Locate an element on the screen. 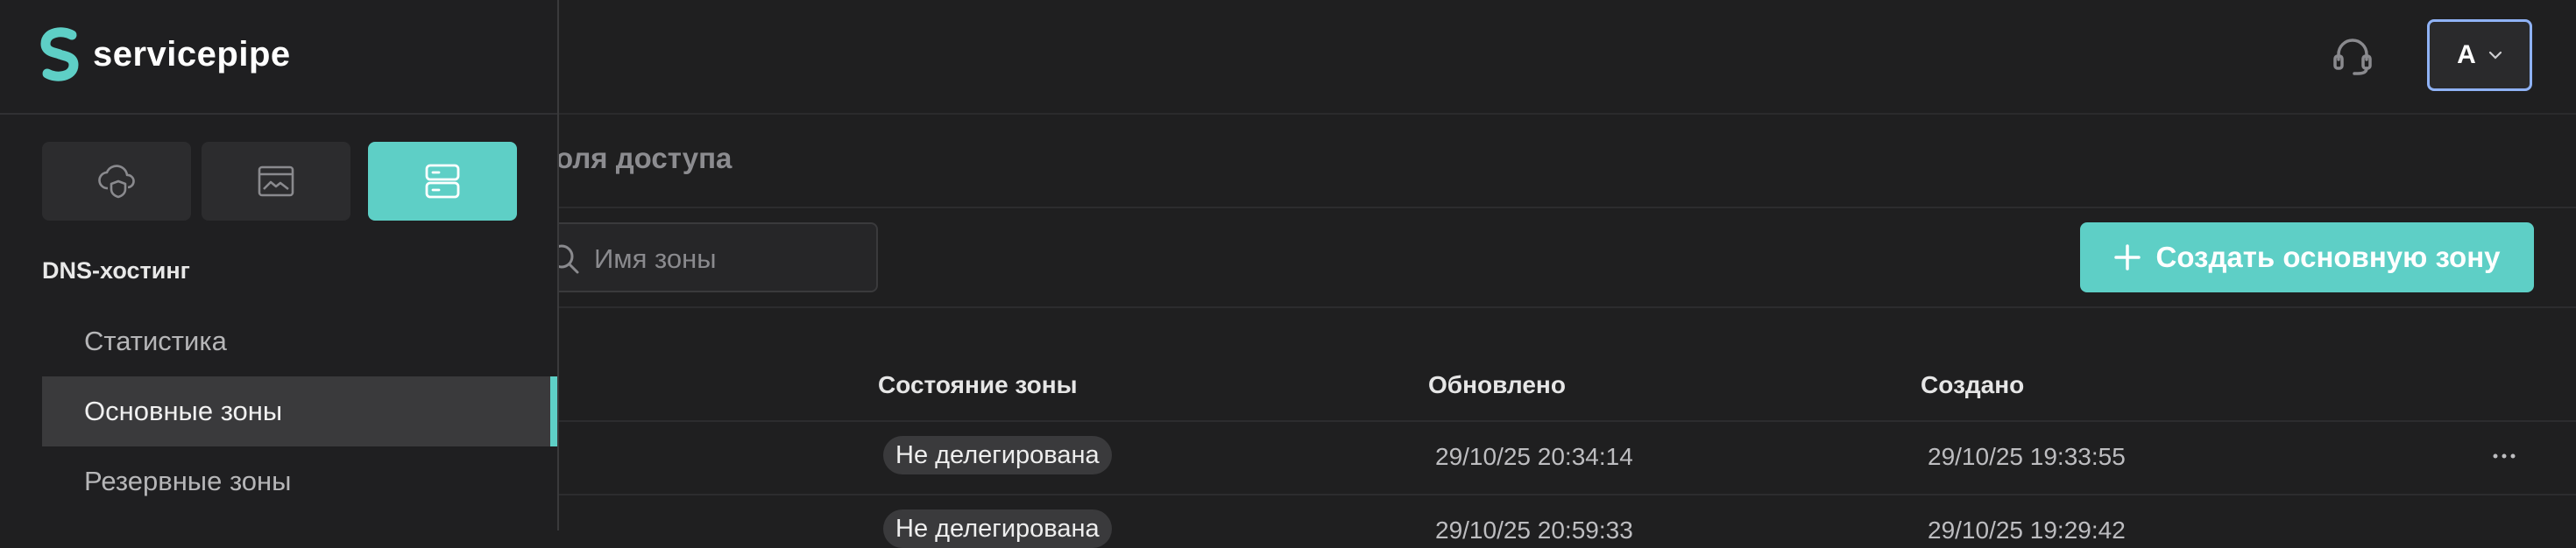  brand-name: servicepipe is located at coordinates (192, 54).